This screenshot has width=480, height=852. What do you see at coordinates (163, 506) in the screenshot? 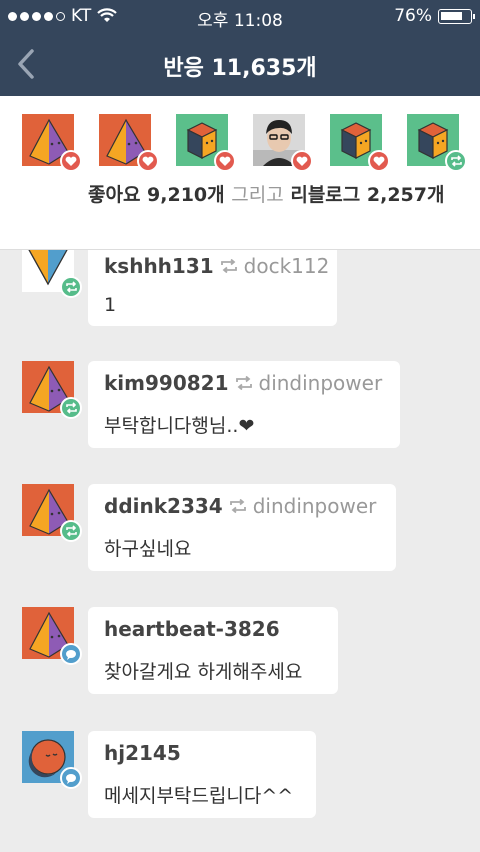
I see `username-link: ddink2334` at bounding box center [163, 506].